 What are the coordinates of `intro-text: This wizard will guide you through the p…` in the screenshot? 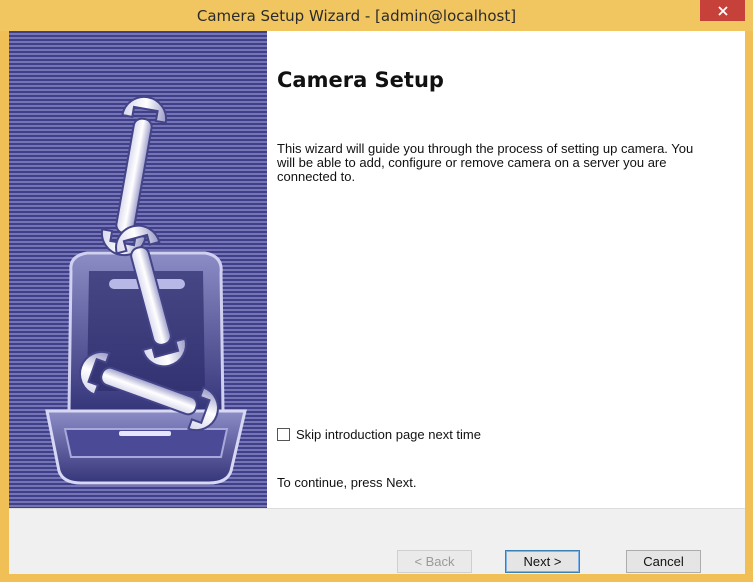 It's located at (485, 162).